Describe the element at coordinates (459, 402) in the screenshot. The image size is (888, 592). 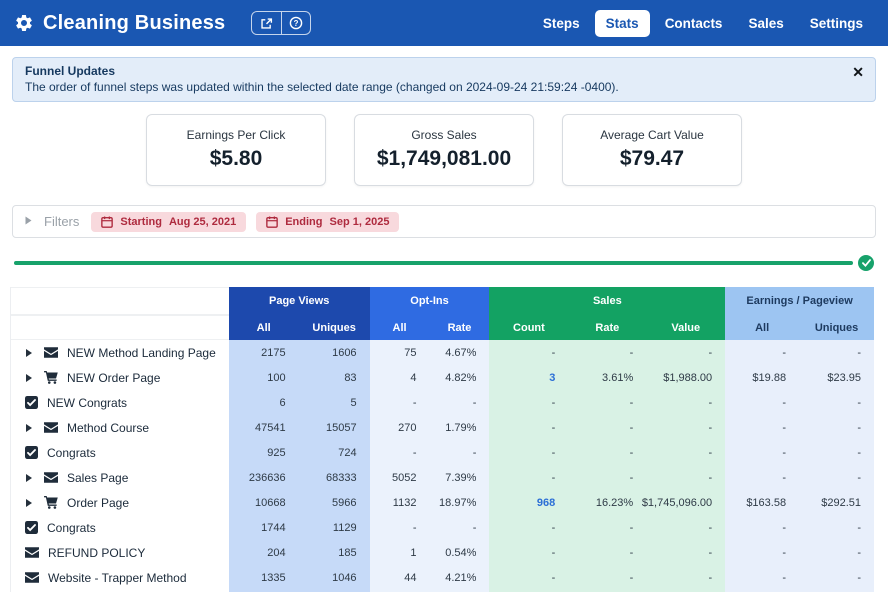
I see `cell-opt-rate: -` at that location.